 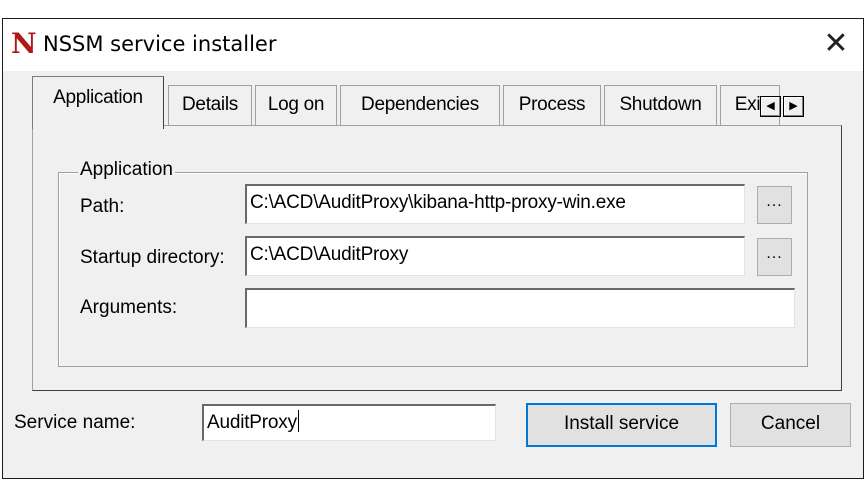 I want to click on startup-directory-label: Startup directory:, so click(x=152, y=257).